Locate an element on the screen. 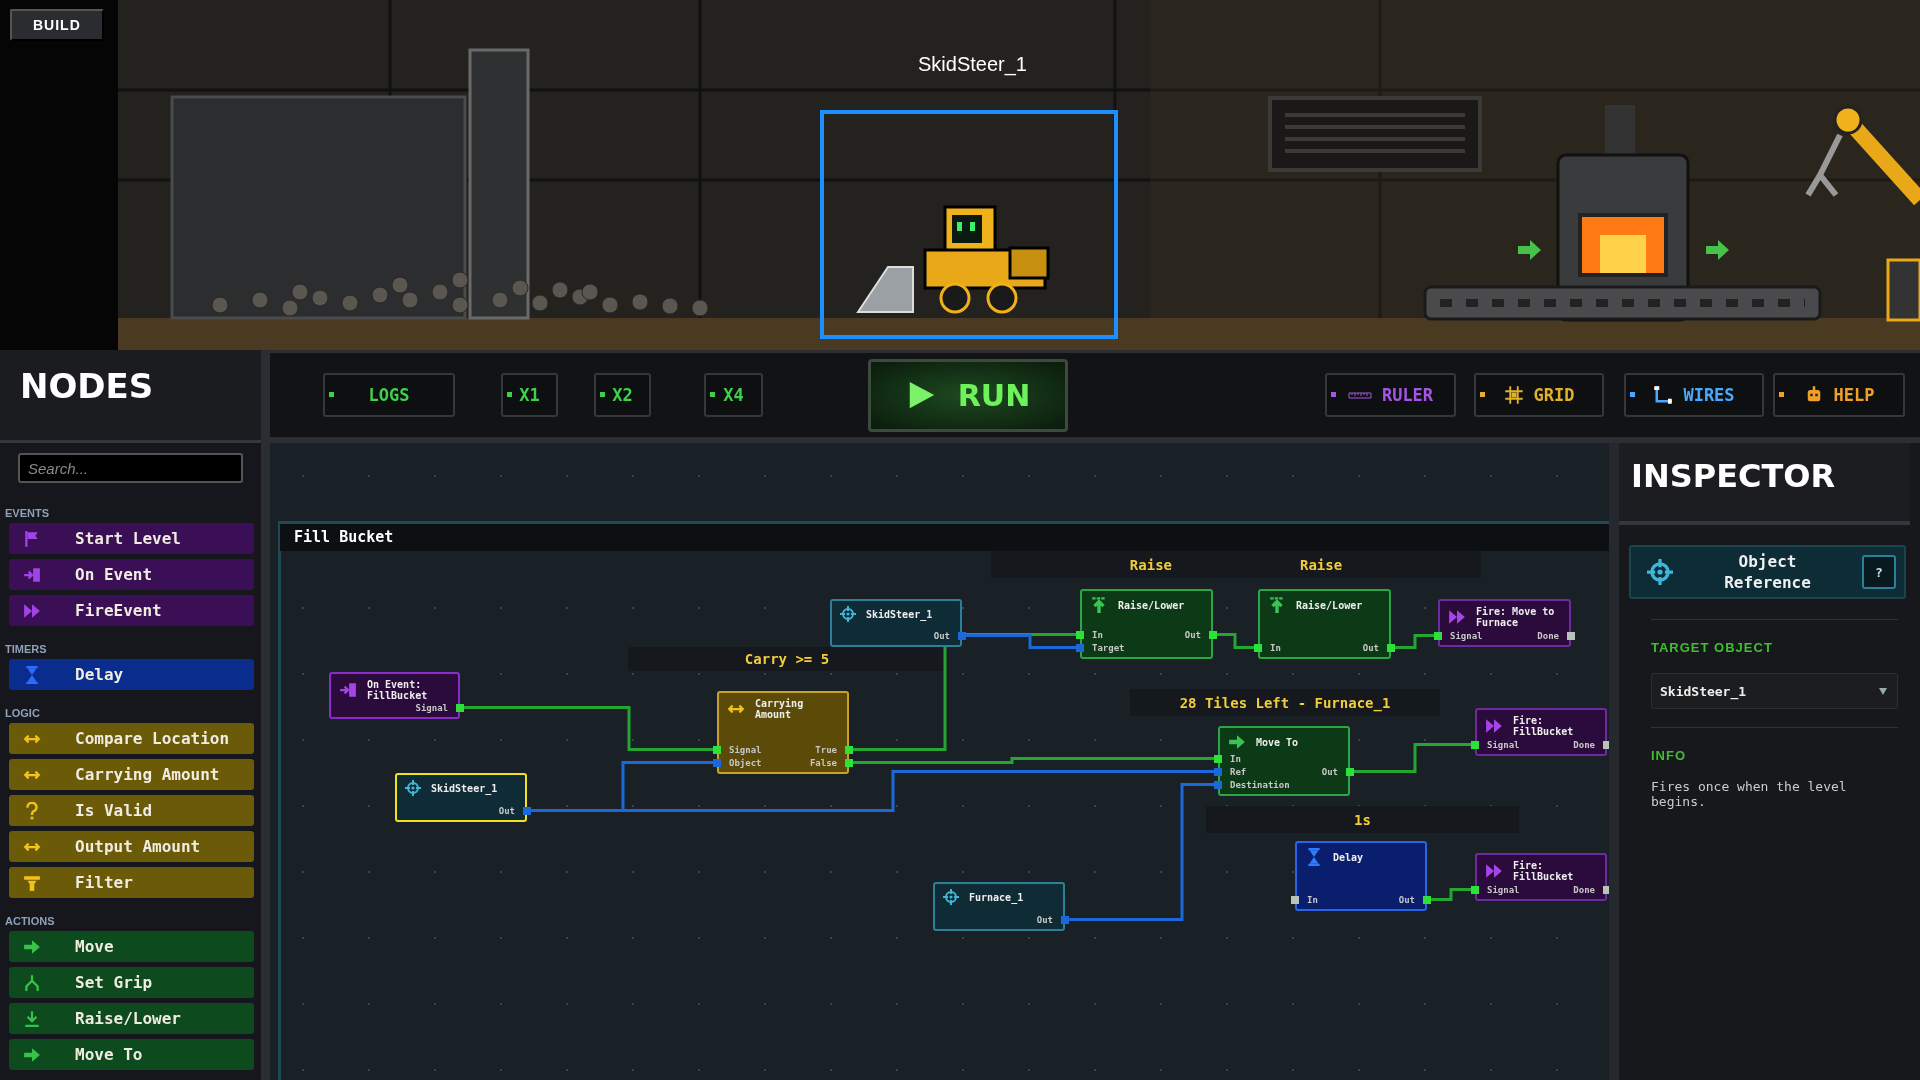 The image size is (1920, 1080). port-label: Object is located at coordinates (745, 762).